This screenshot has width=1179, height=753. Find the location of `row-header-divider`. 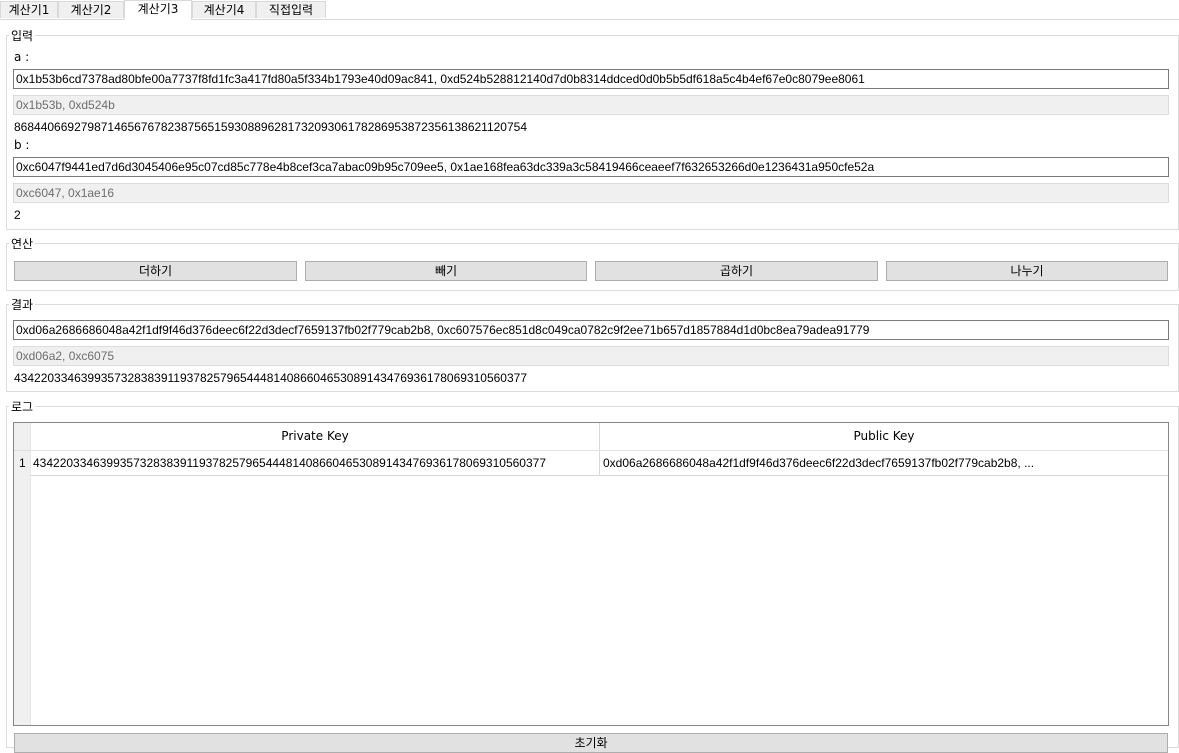

row-header-divider is located at coordinates (30, 574).